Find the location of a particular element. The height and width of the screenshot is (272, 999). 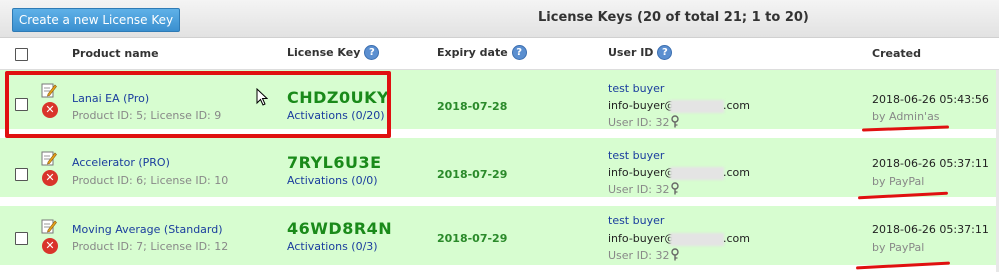

column-license-key-label: License Key is located at coordinates (324, 52).